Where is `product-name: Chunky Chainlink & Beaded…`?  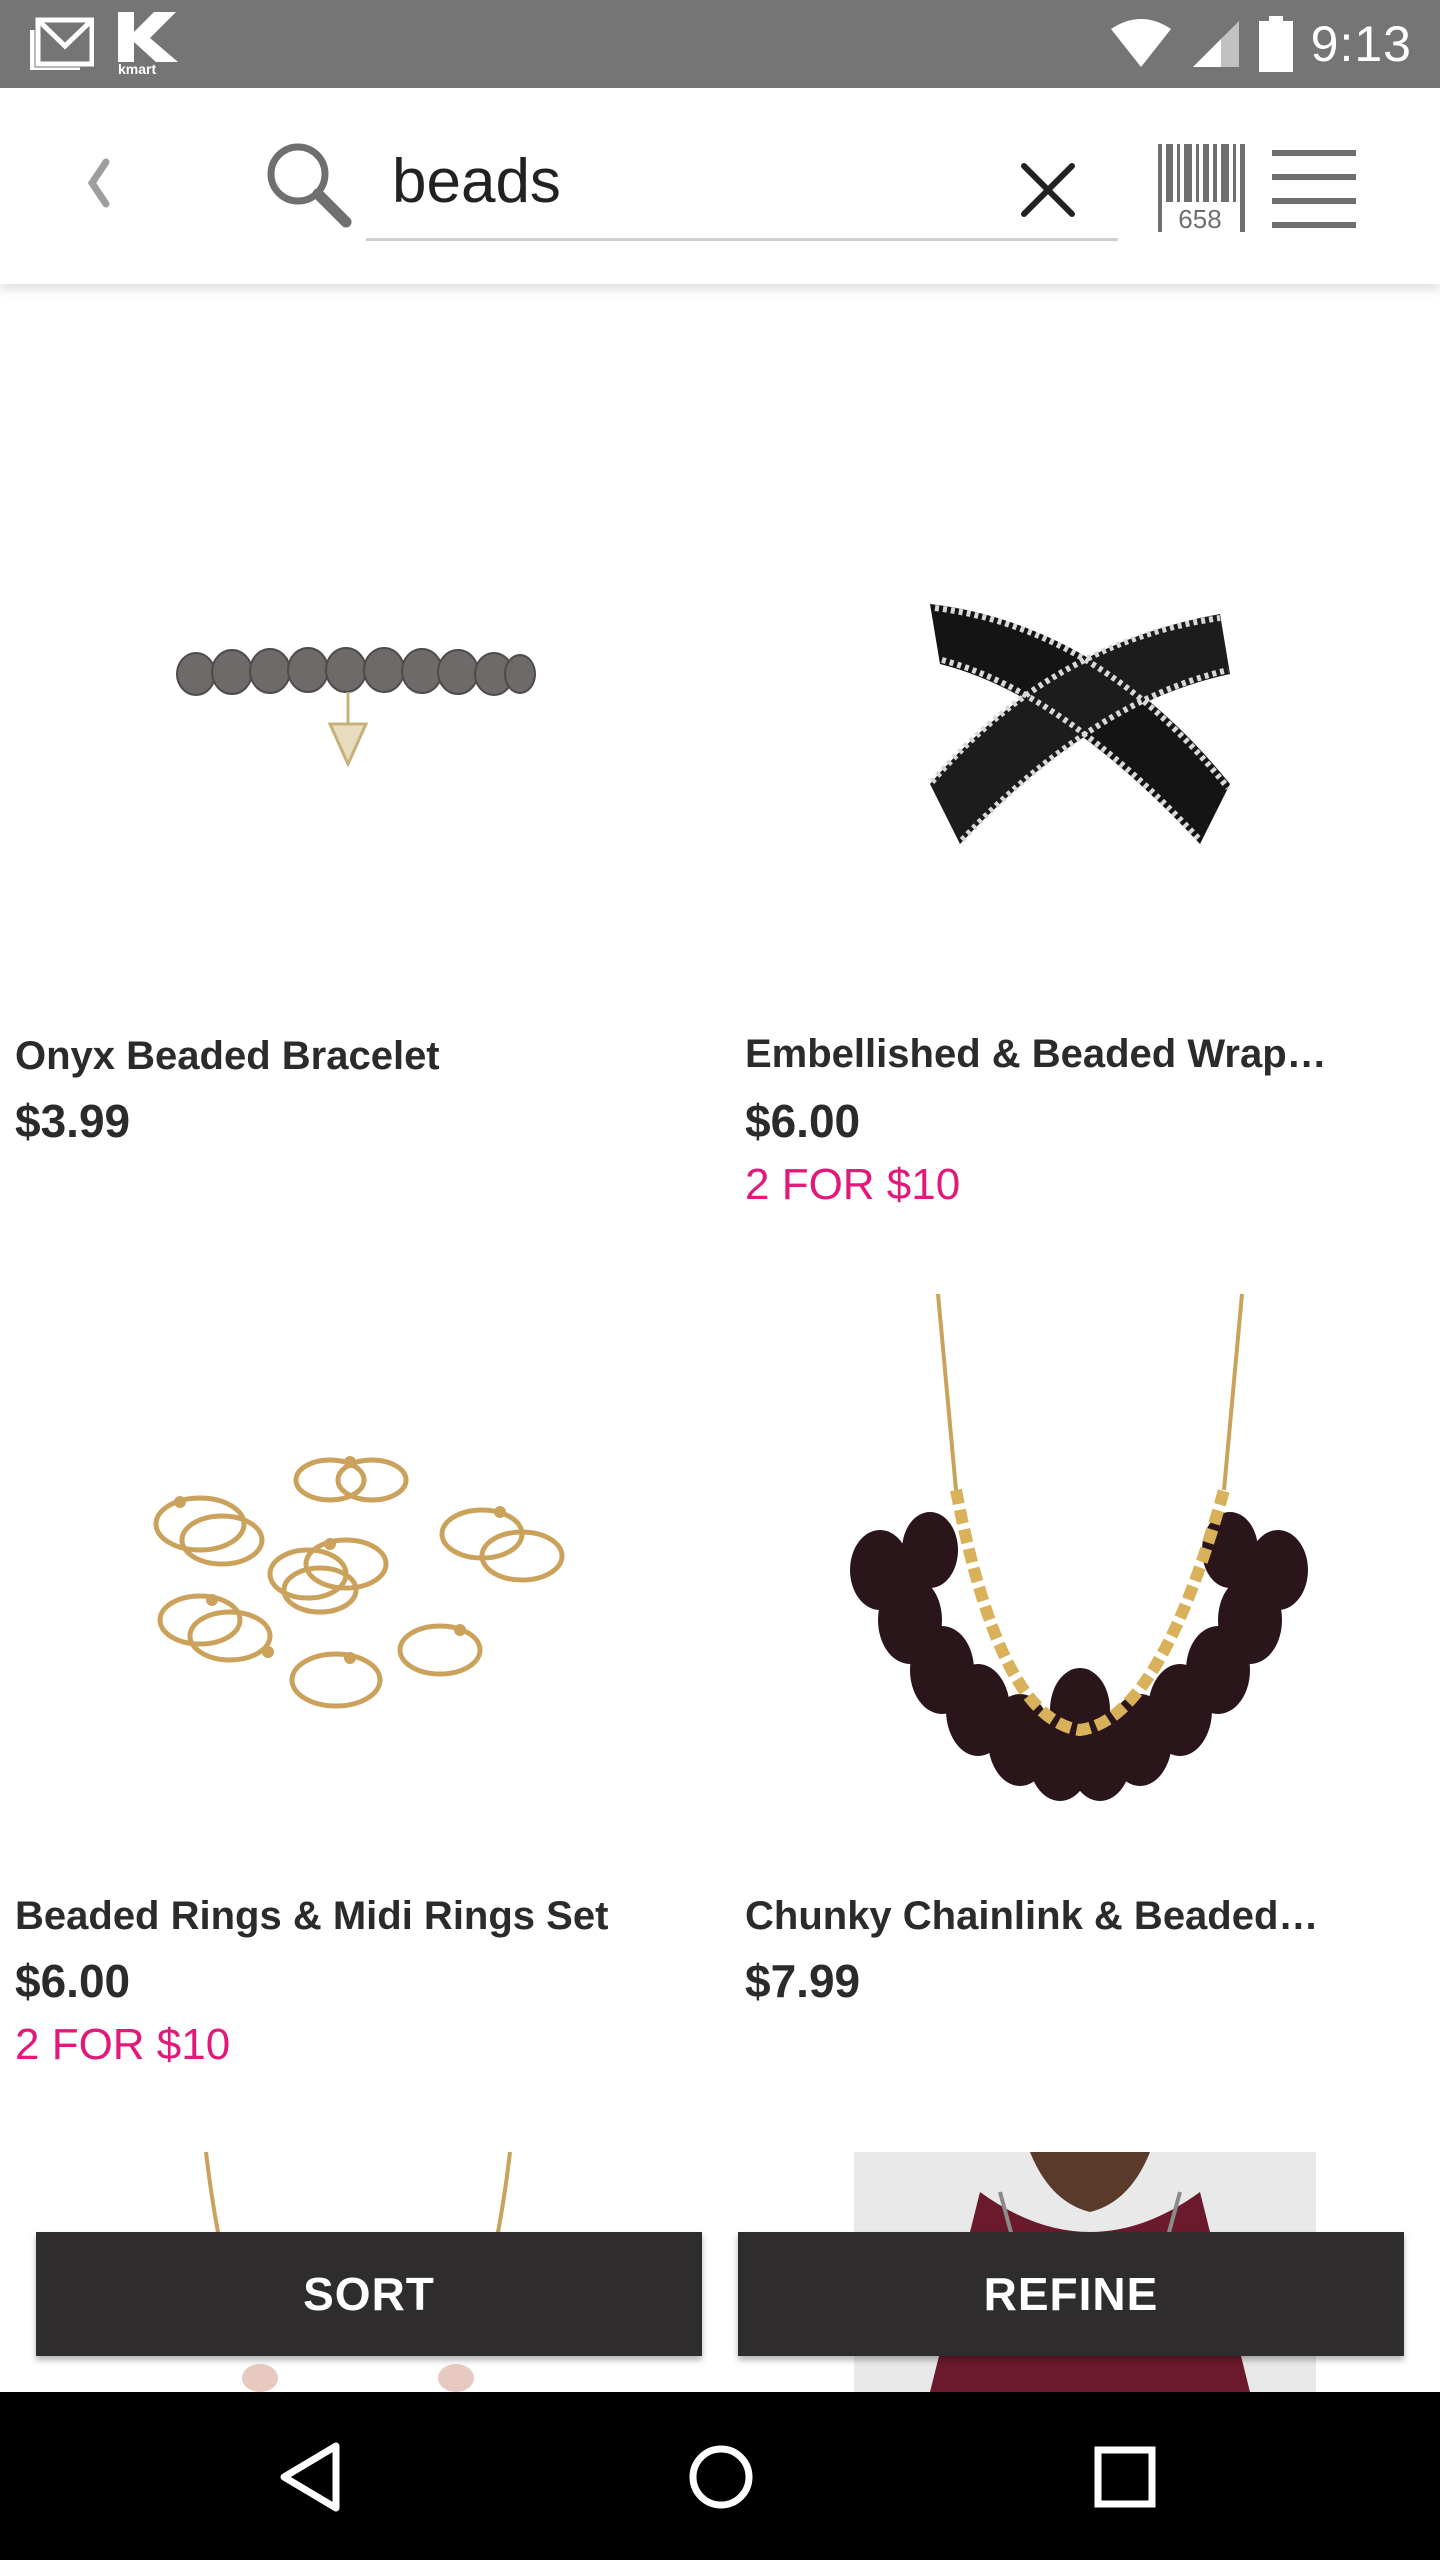 product-name: Chunky Chainlink & Beaded… is located at coordinates (1032, 1916).